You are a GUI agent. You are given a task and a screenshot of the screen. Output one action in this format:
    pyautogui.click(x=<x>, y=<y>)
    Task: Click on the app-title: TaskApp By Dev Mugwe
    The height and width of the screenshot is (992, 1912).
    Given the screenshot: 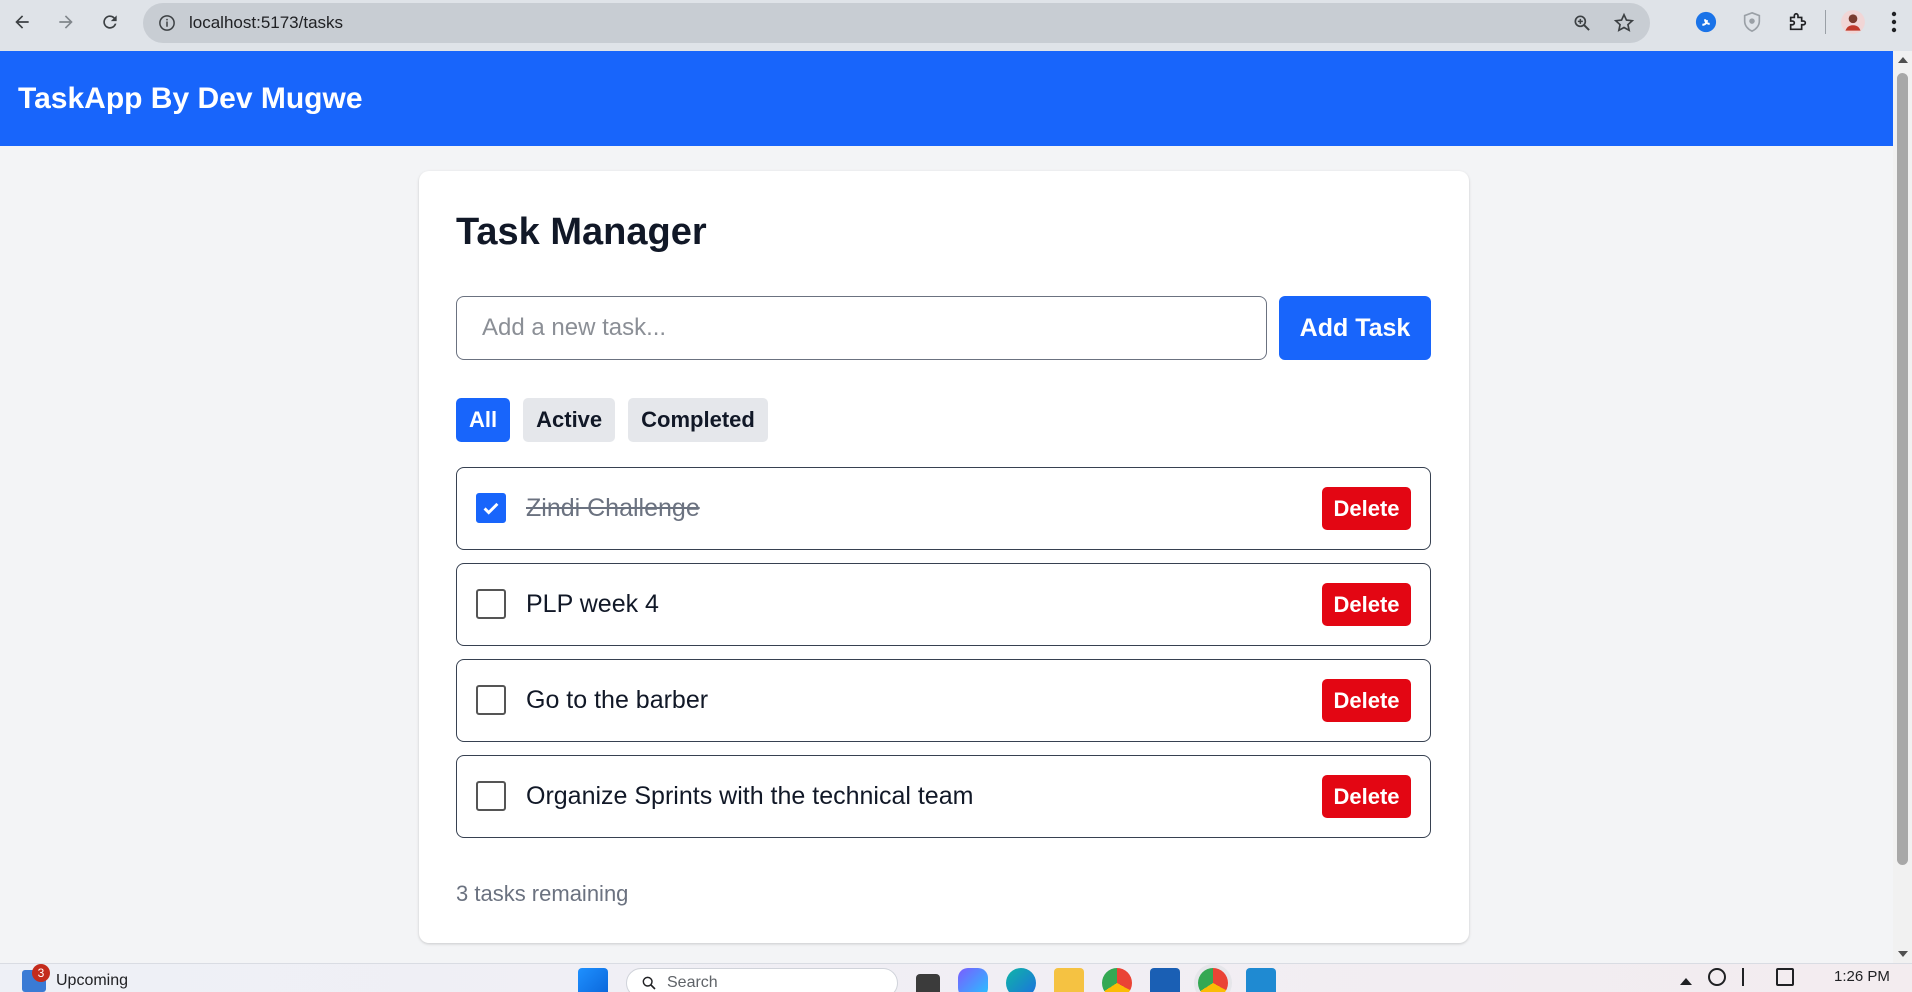 What is the action you would take?
    pyautogui.click(x=190, y=99)
    